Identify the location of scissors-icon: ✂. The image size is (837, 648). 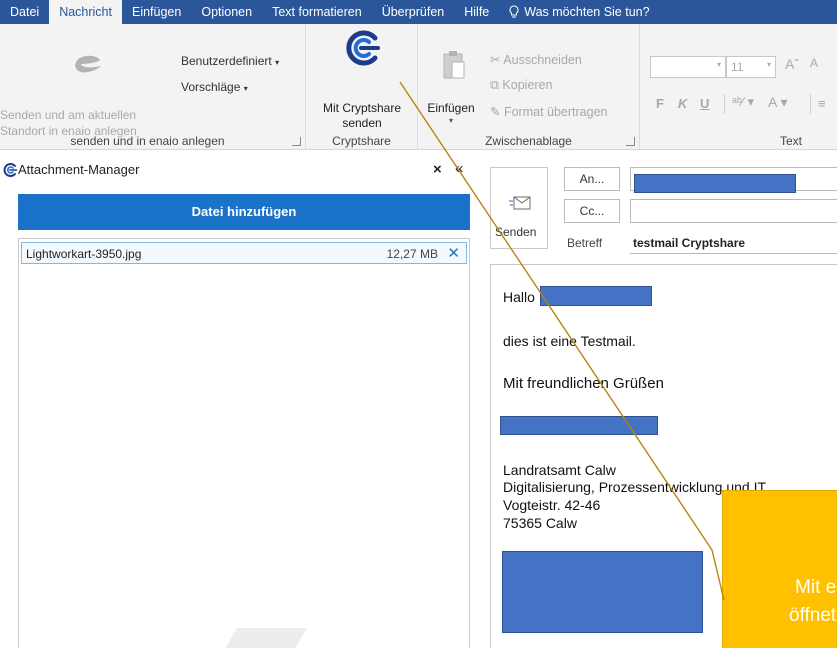
(495, 60).